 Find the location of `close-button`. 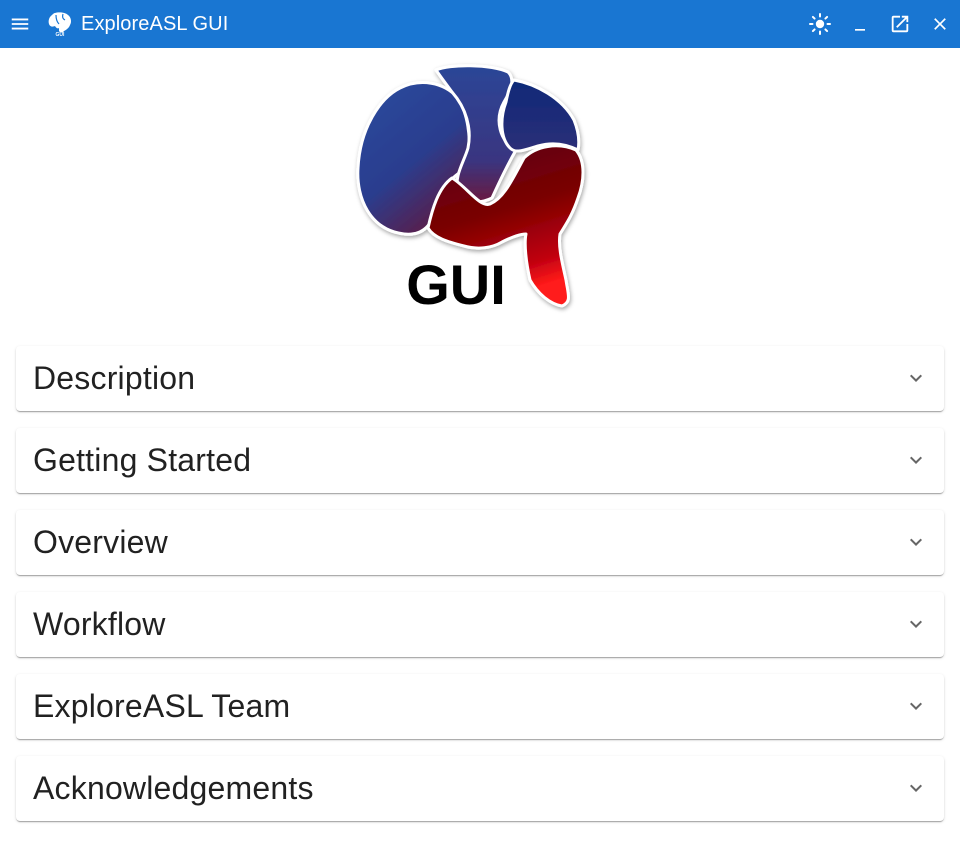

close-button is located at coordinates (940, 24).